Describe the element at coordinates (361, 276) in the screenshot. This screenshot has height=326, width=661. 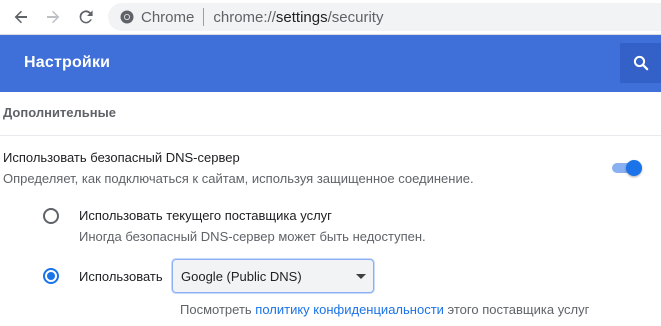
I see `dropdown-arrow-icon` at that location.